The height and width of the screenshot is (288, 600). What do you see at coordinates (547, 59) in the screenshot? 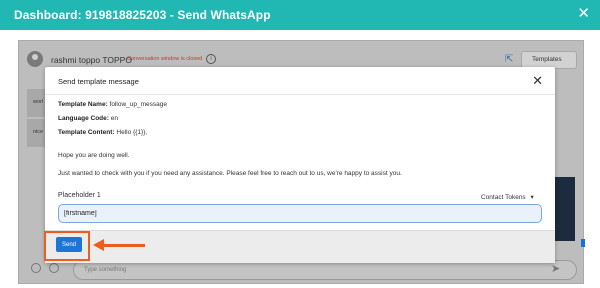
I see `templates-label: Templates` at bounding box center [547, 59].